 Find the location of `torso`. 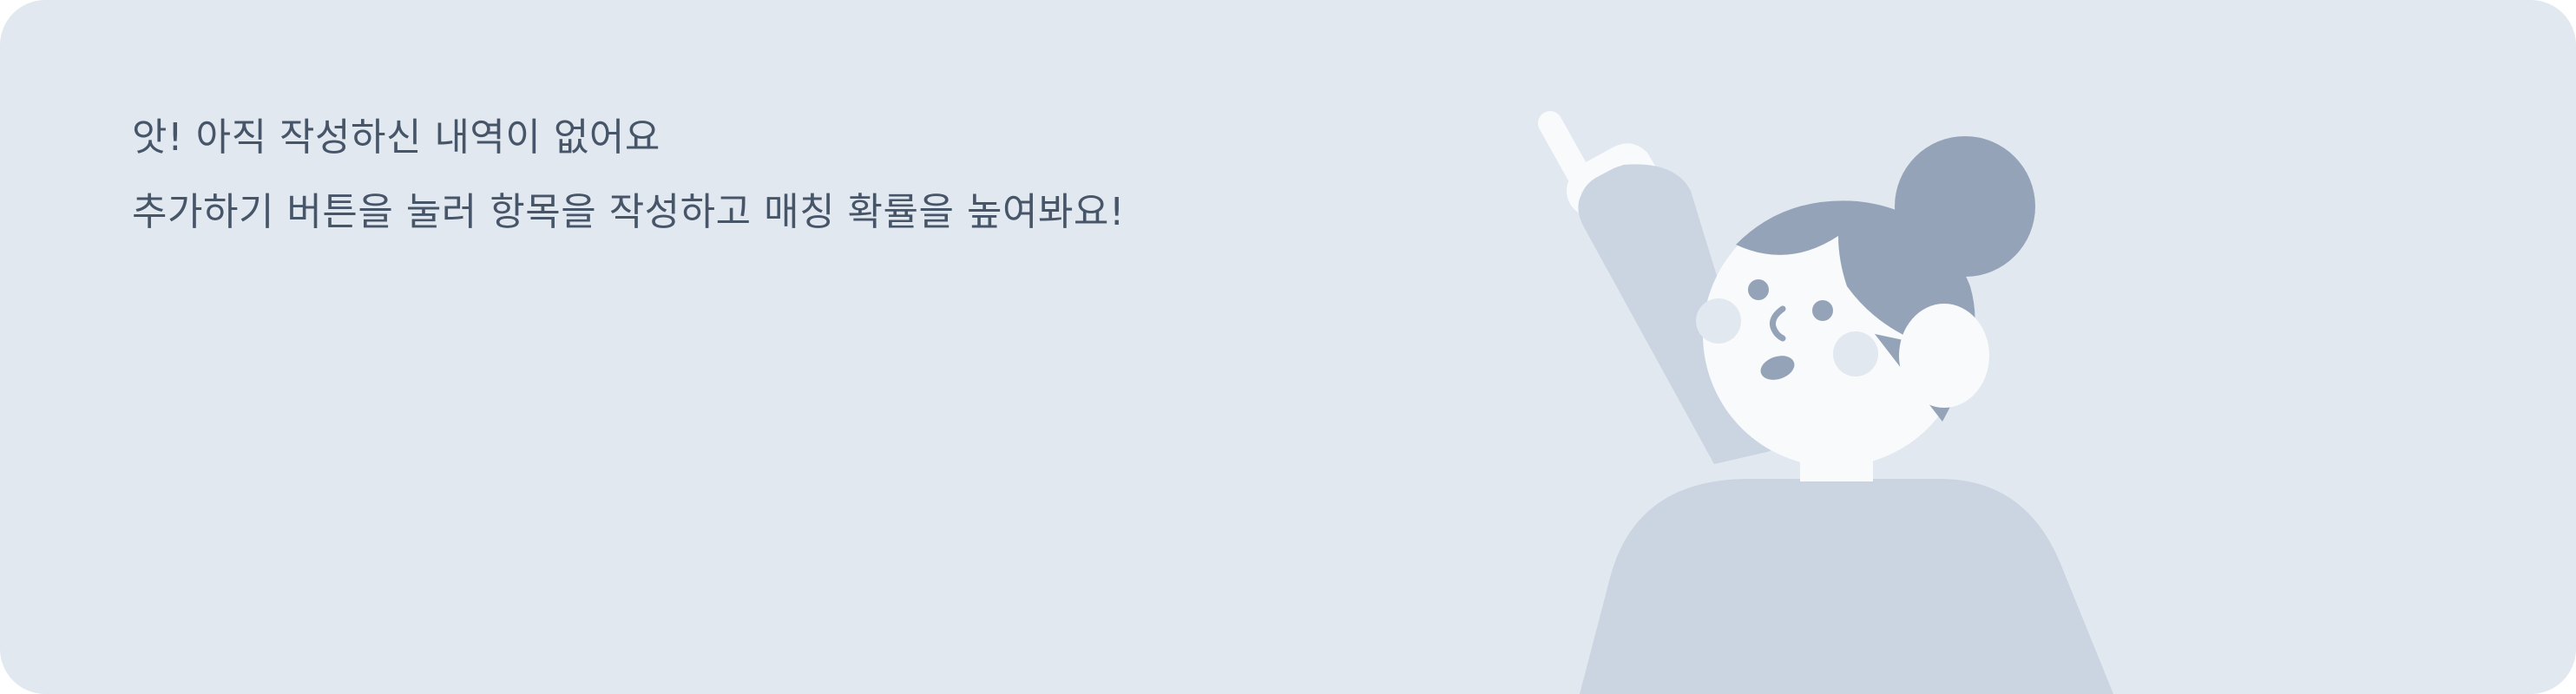

torso is located at coordinates (1846, 587).